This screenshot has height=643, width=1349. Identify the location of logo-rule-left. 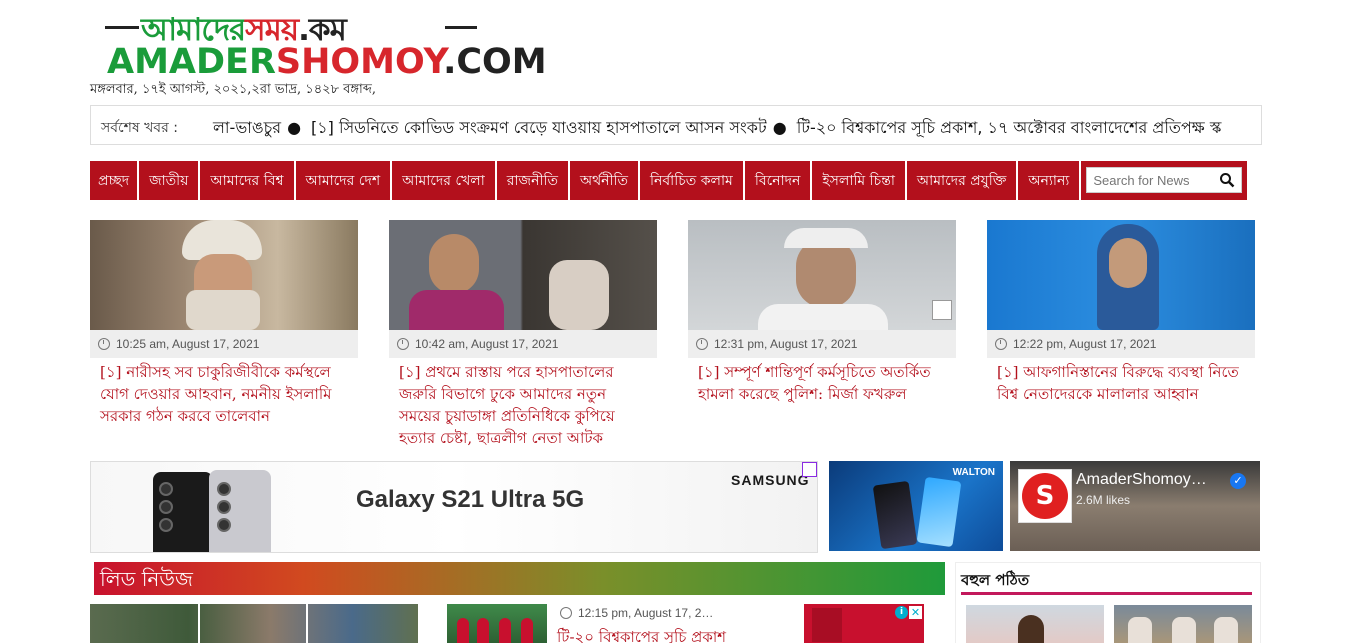
(122, 27).